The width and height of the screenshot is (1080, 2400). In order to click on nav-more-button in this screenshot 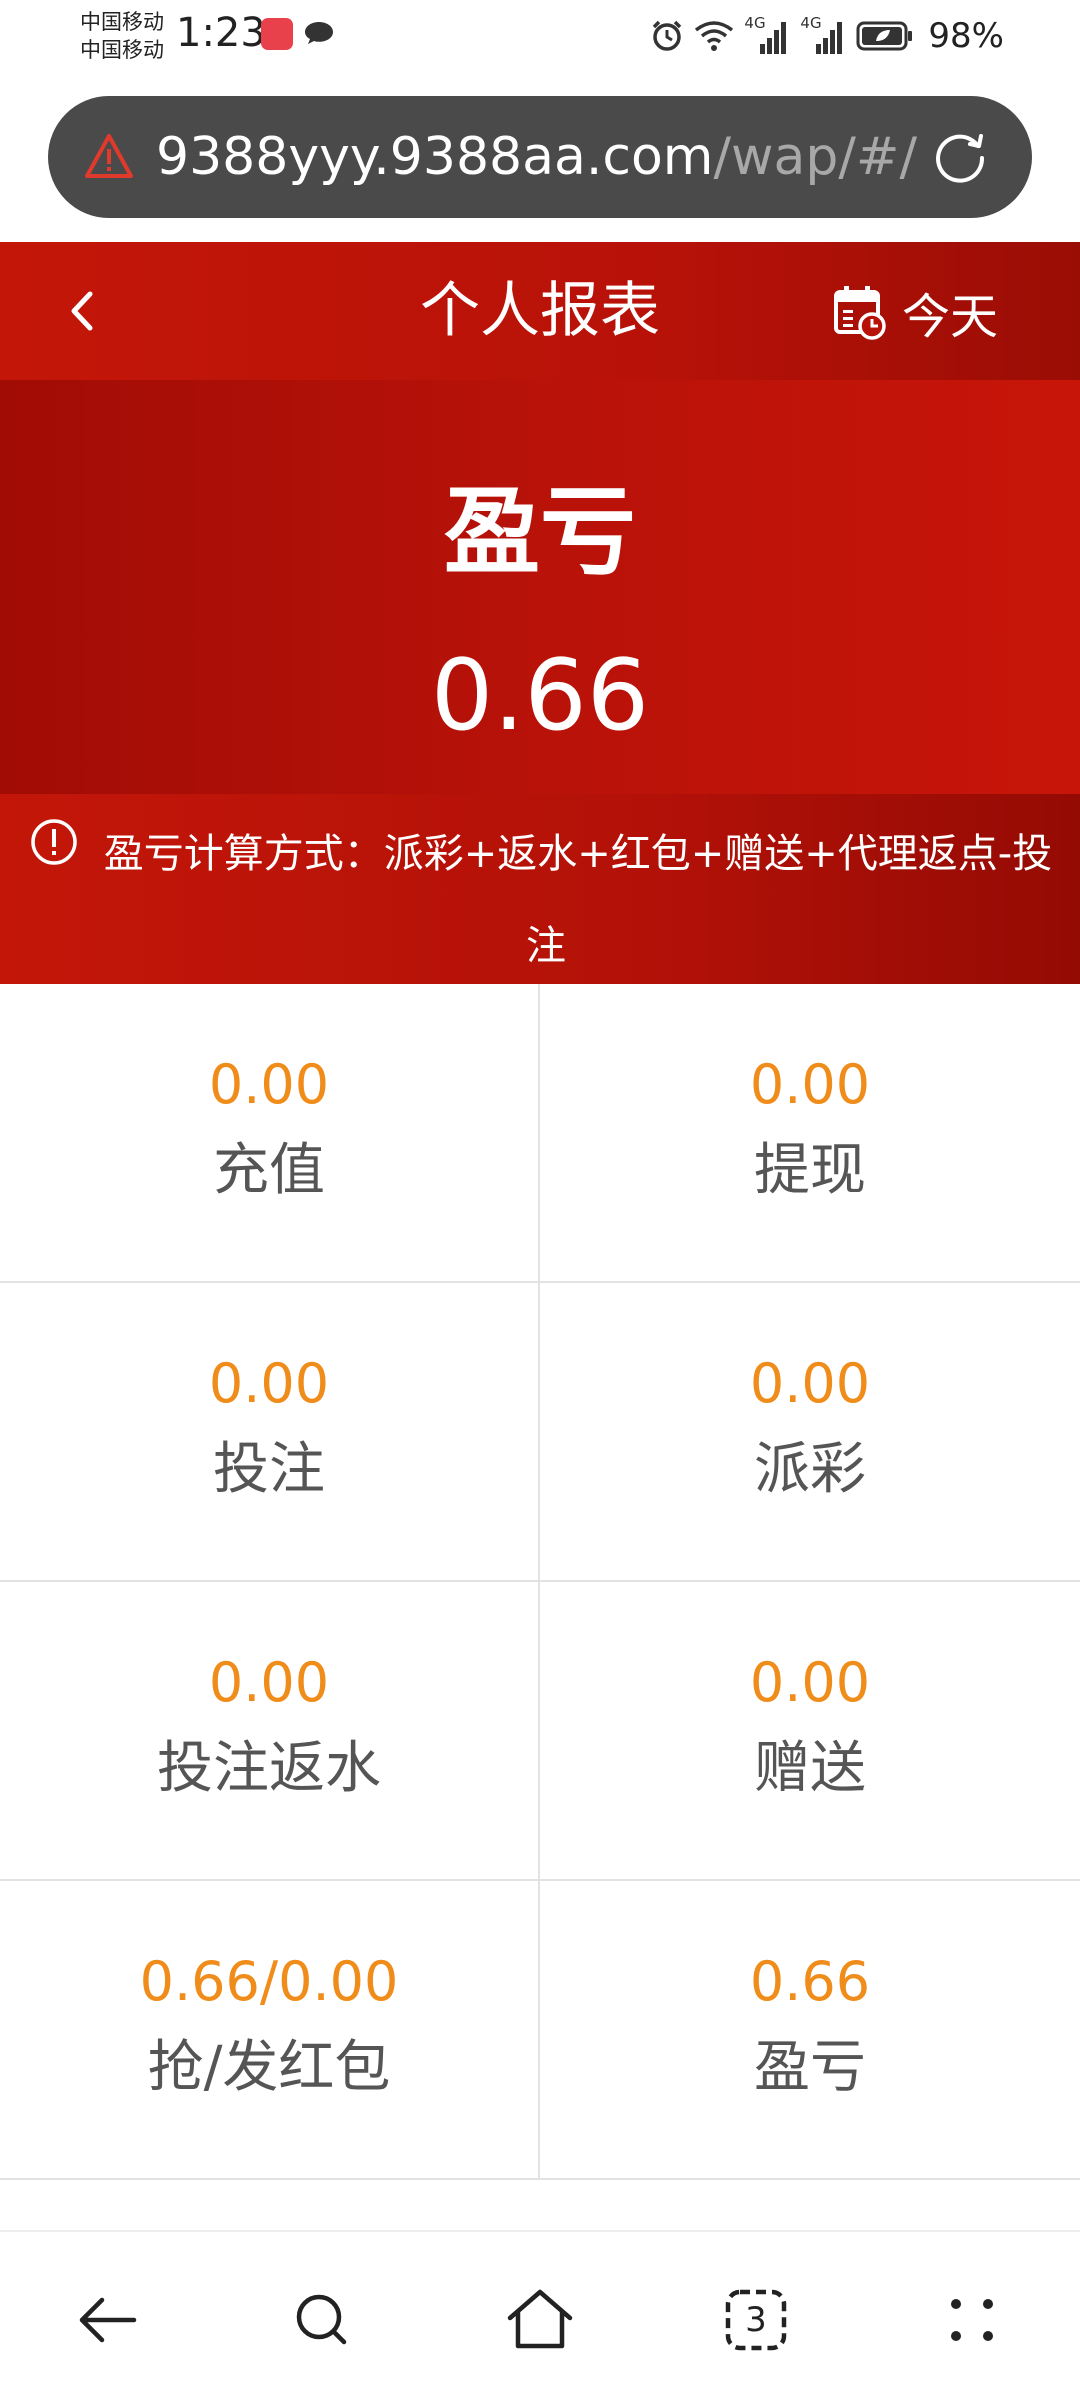, I will do `click(972, 2320)`.